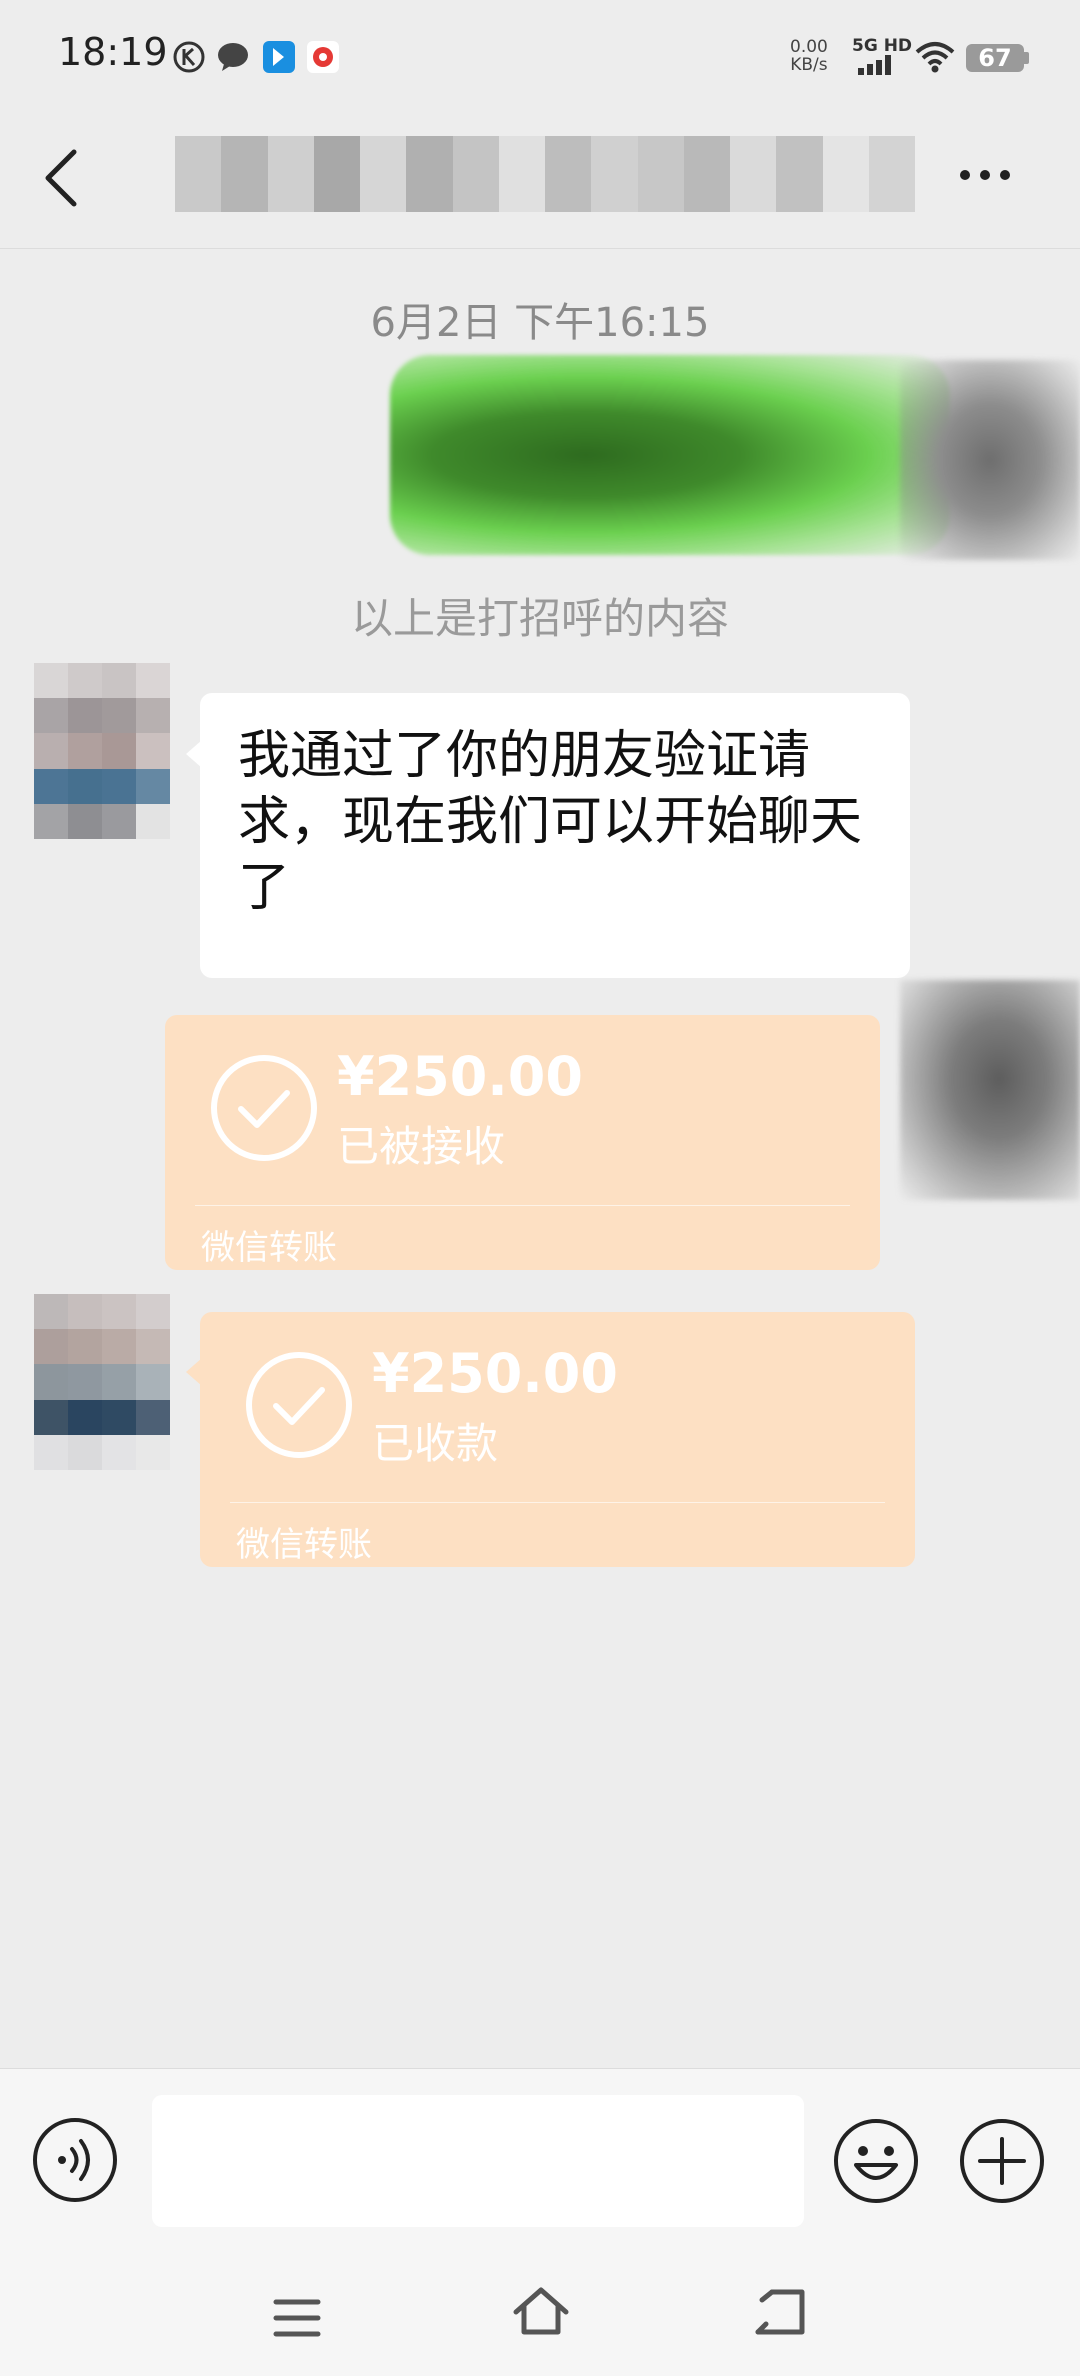 The width and height of the screenshot is (1080, 2376). I want to click on transfer-card: ¥250.00 已被接收 微信转账, so click(522, 1142).